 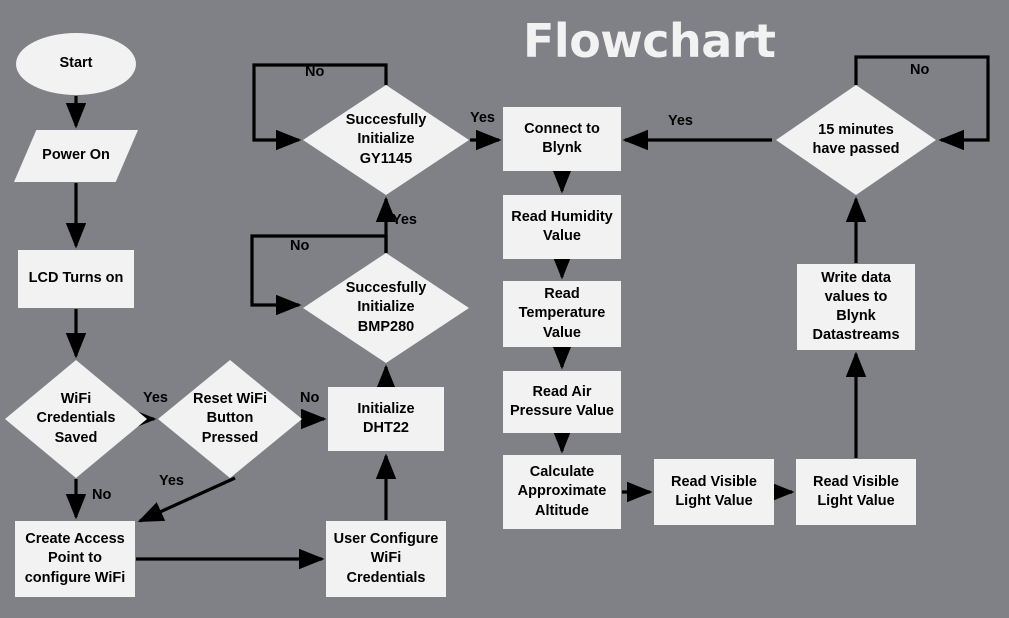 I want to click on node-label-lcd_on: LCD Turns on, so click(x=76, y=278).